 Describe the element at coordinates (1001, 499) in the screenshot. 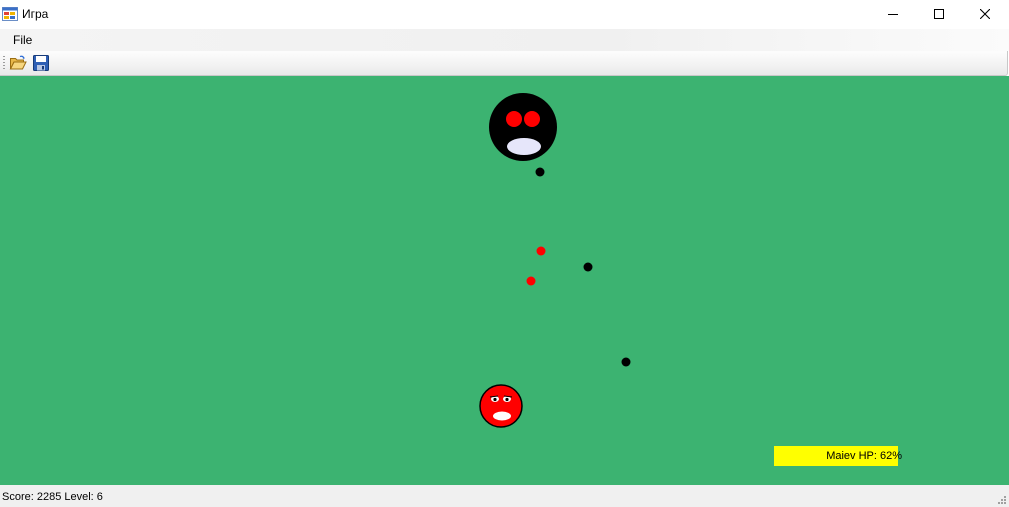

I see `resize-grip-icon` at that location.